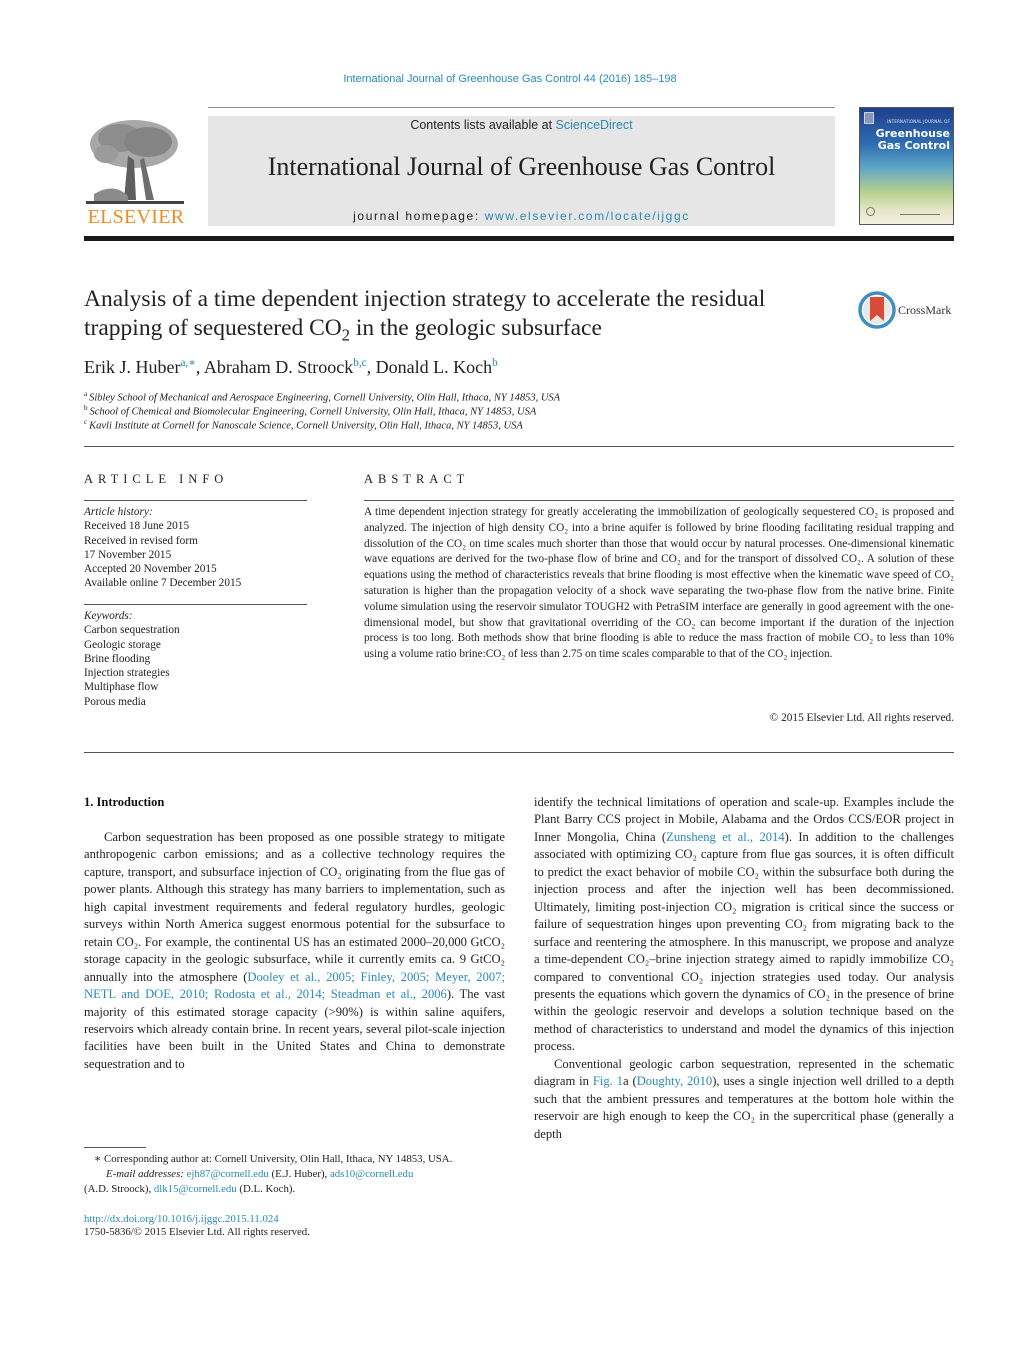 Image resolution: width=1020 pixels, height=1351 pixels. I want to click on keywords-label: Keywords:, so click(108, 616).